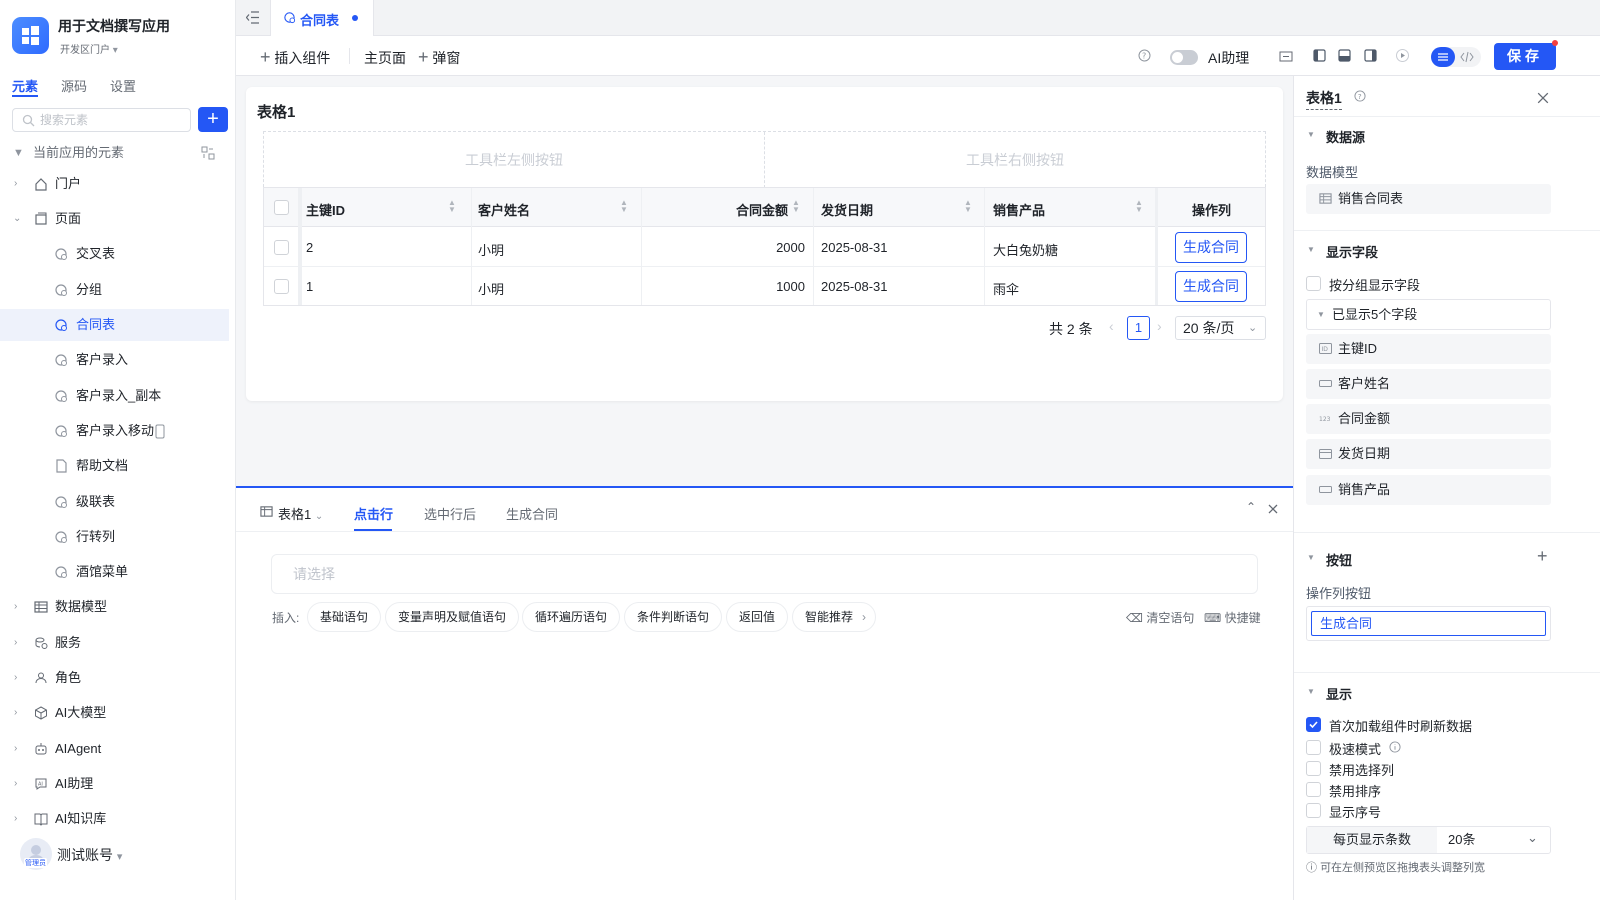 Image resolution: width=1600 pixels, height=900 pixels. I want to click on tab-after-row-selected: 选中行后, so click(450, 513).